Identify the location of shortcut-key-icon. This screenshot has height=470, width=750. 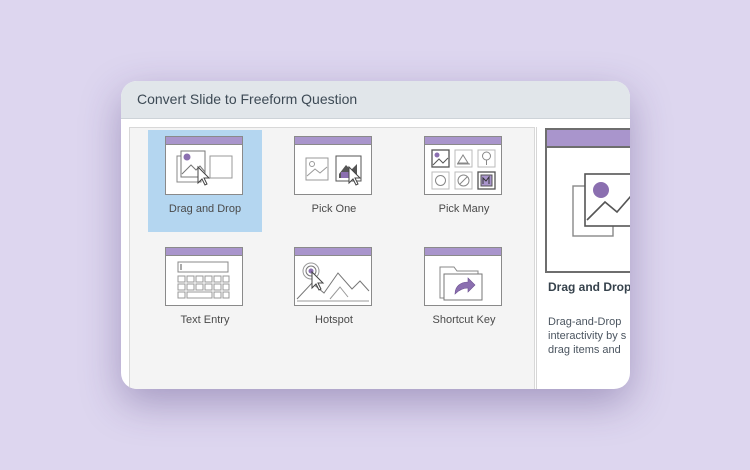
(463, 276).